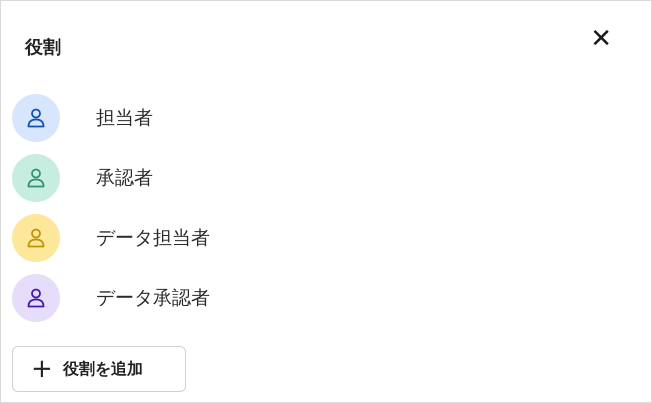 The image size is (652, 403). I want to click on role-name: データ承認者, so click(153, 298).